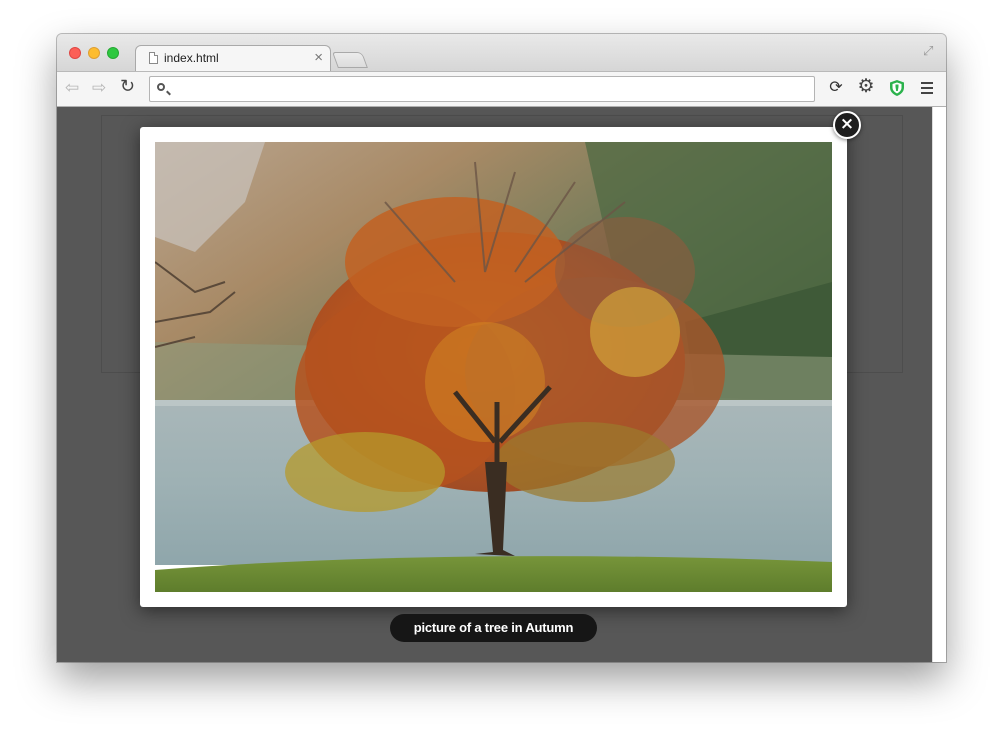  I want to click on address-bar, so click(482, 89).